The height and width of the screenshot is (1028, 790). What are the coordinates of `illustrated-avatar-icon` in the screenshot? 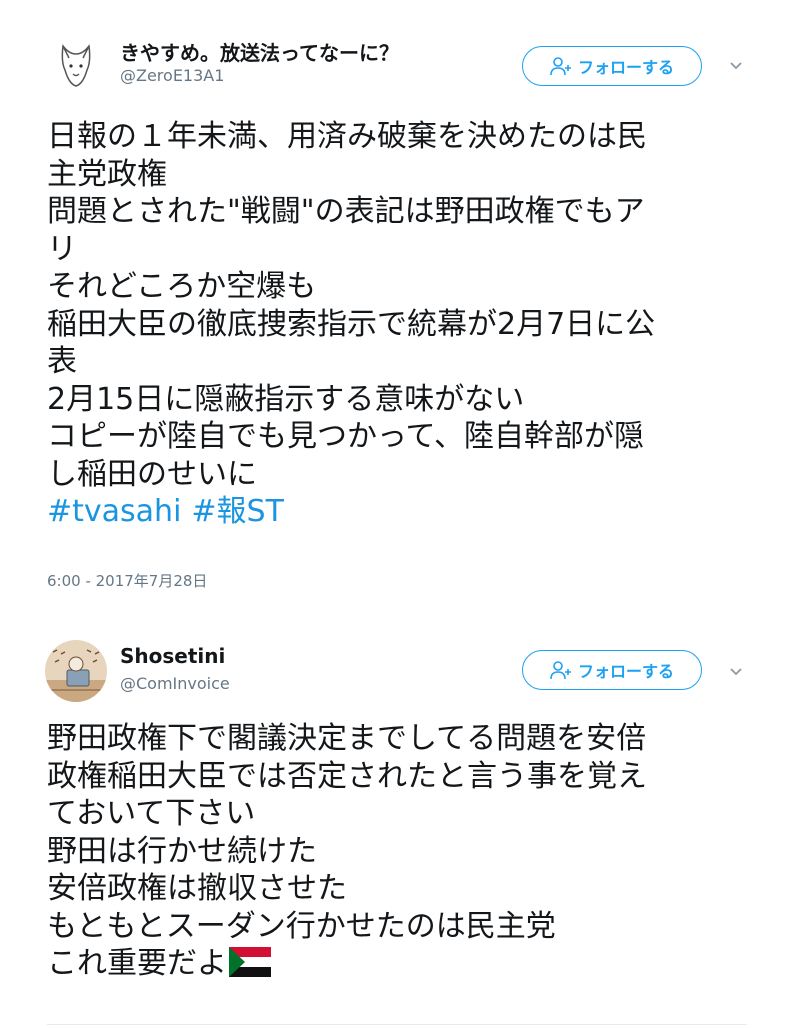 It's located at (76, 671).